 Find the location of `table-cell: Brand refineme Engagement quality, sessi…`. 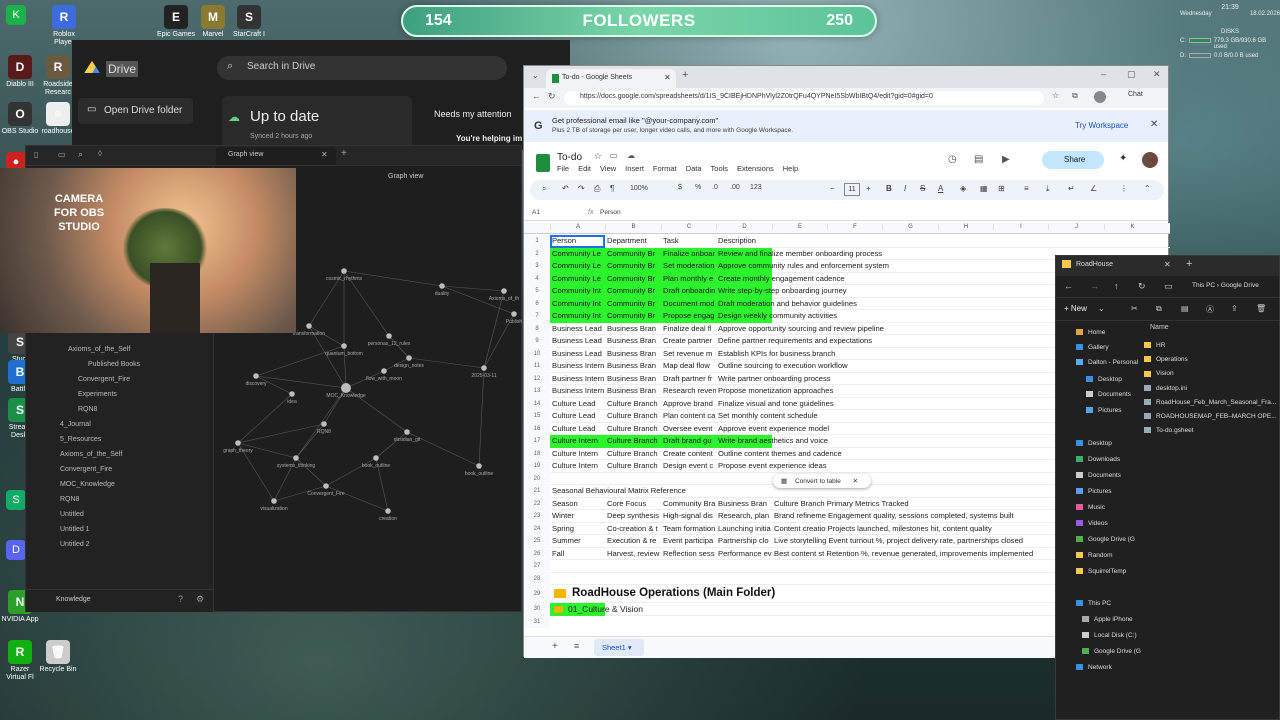

table-cell: Brand refineme Engagement quality, sessi… is located at coordinates (894, 516).